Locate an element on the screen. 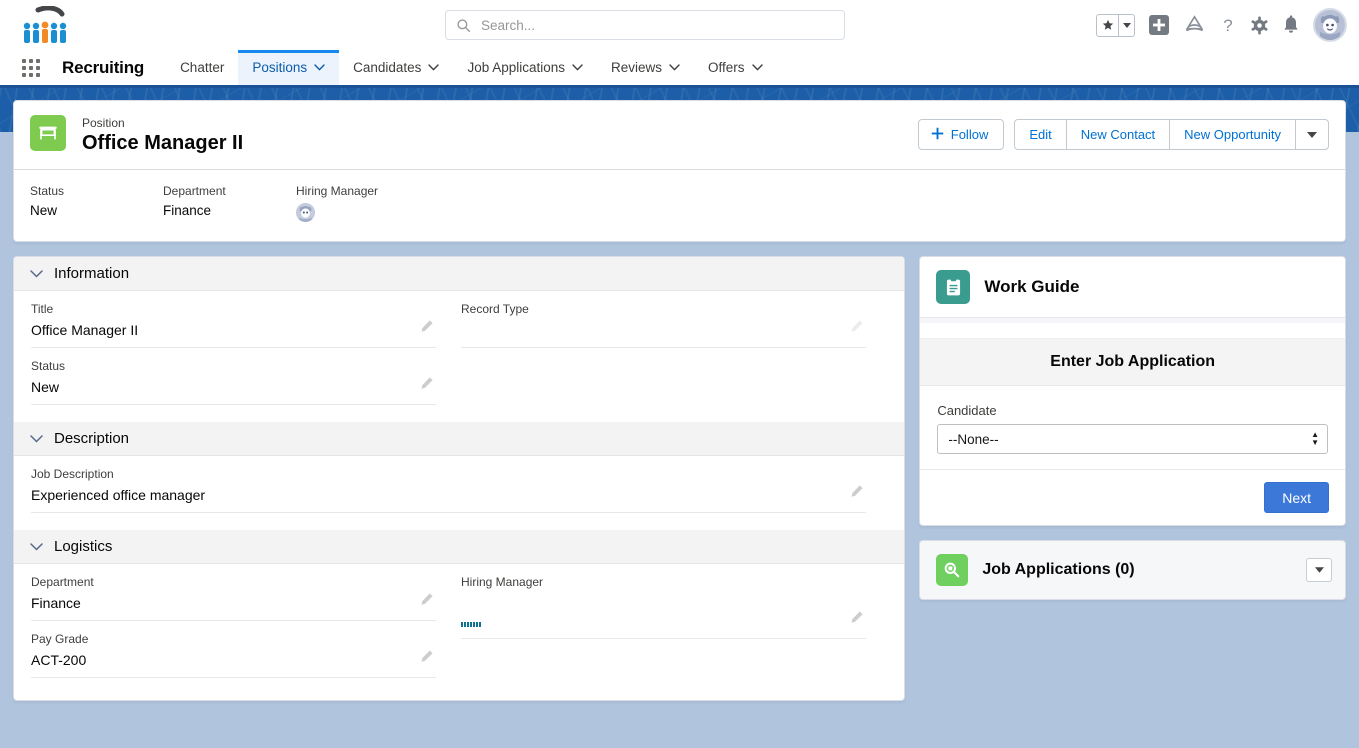  user-avatar is located at coordinates (1330, 25).